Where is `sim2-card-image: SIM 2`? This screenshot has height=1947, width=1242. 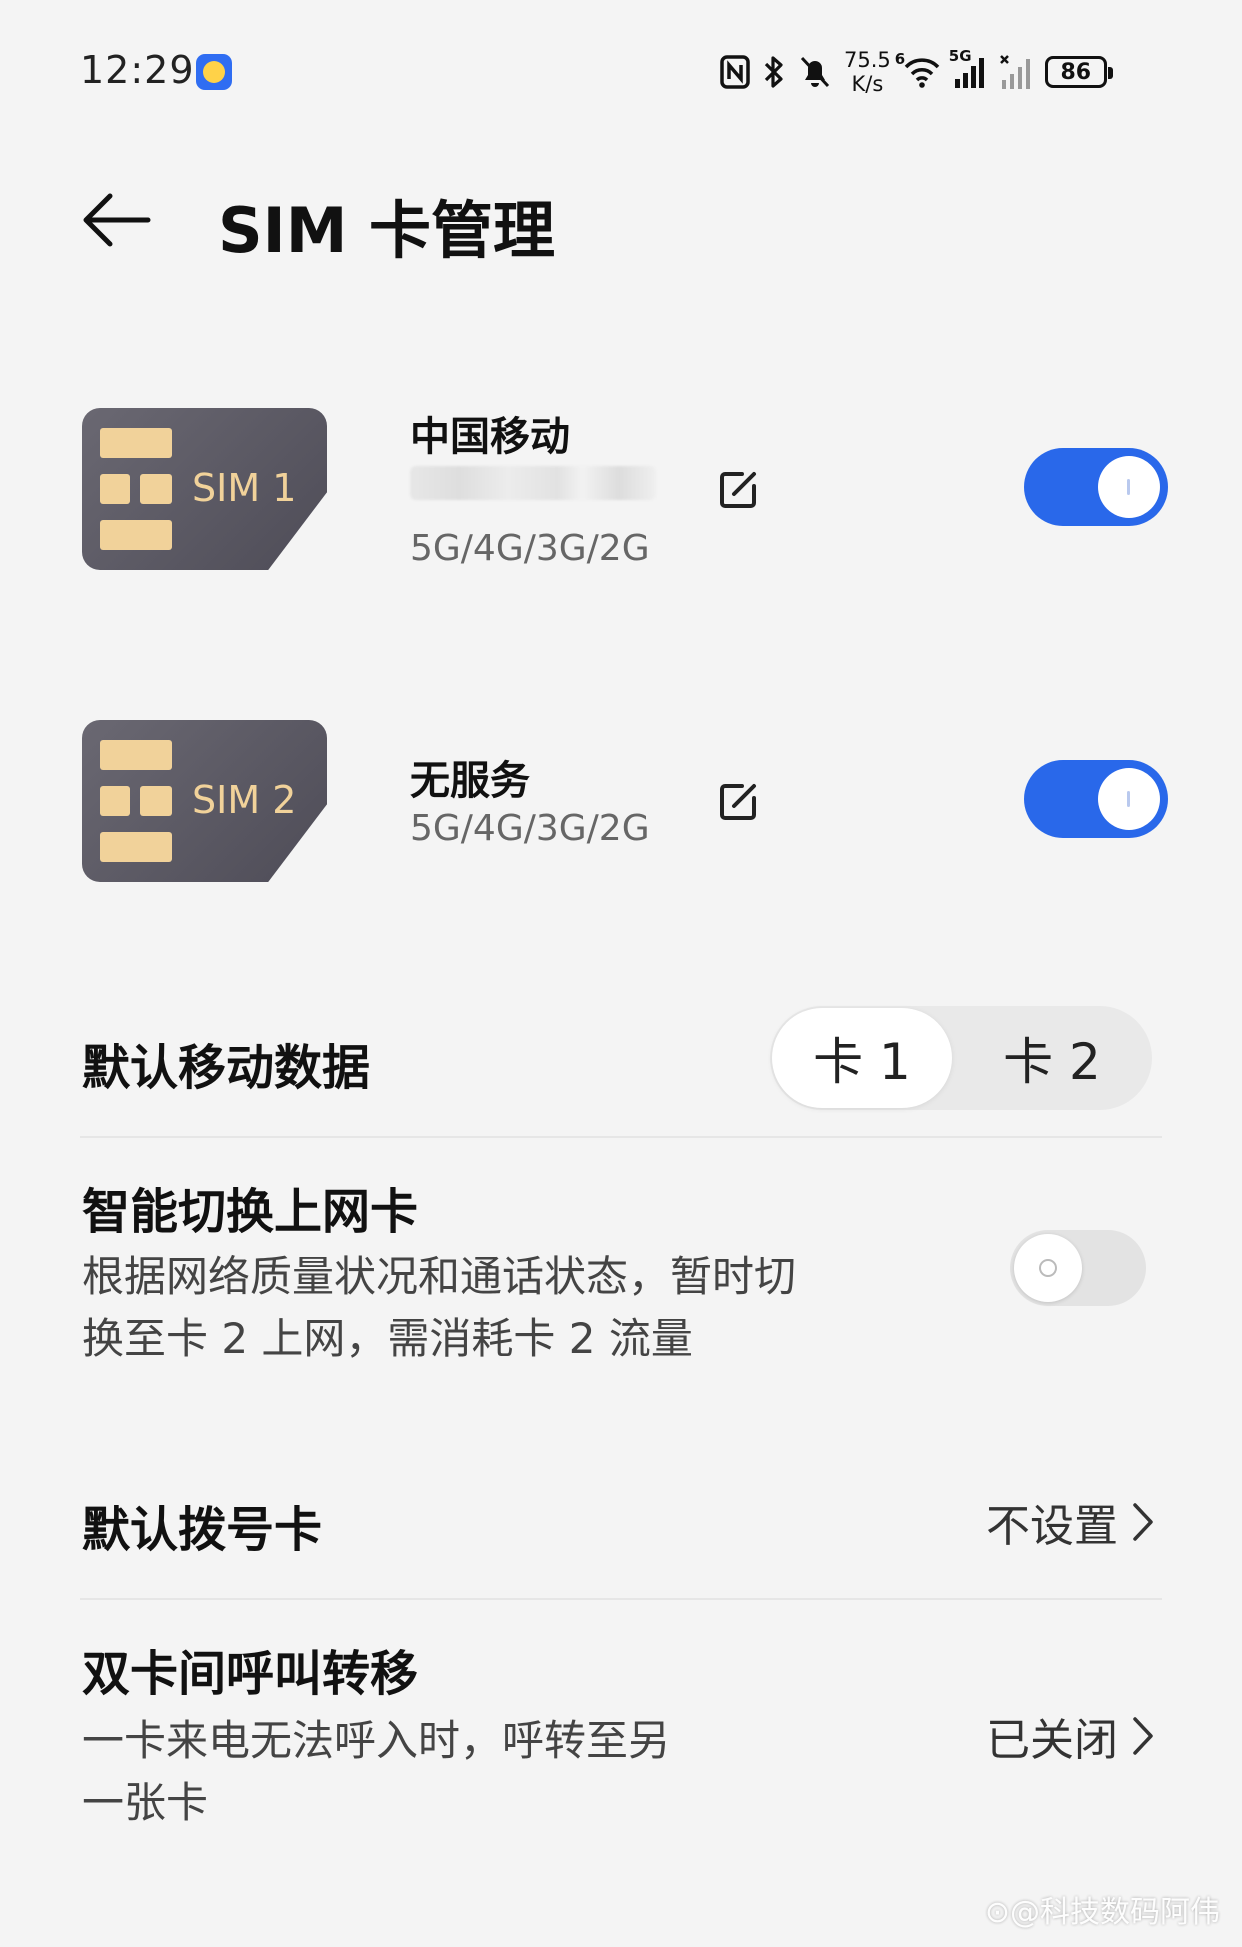 sim2-card-image: SIM 2 is located at coordinates (204, 801).